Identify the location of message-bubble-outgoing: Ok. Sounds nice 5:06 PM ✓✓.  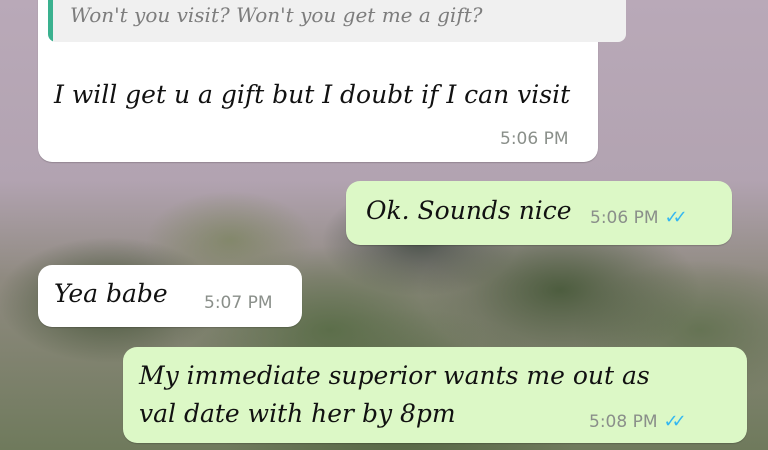
(539, 213).